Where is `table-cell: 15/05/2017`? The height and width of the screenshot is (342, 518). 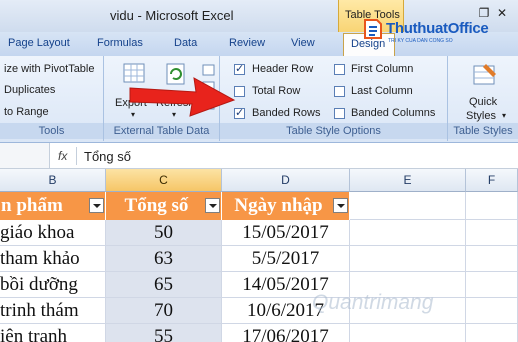 table-cell: 15/05/2017 is located at coordinates (286, 233).